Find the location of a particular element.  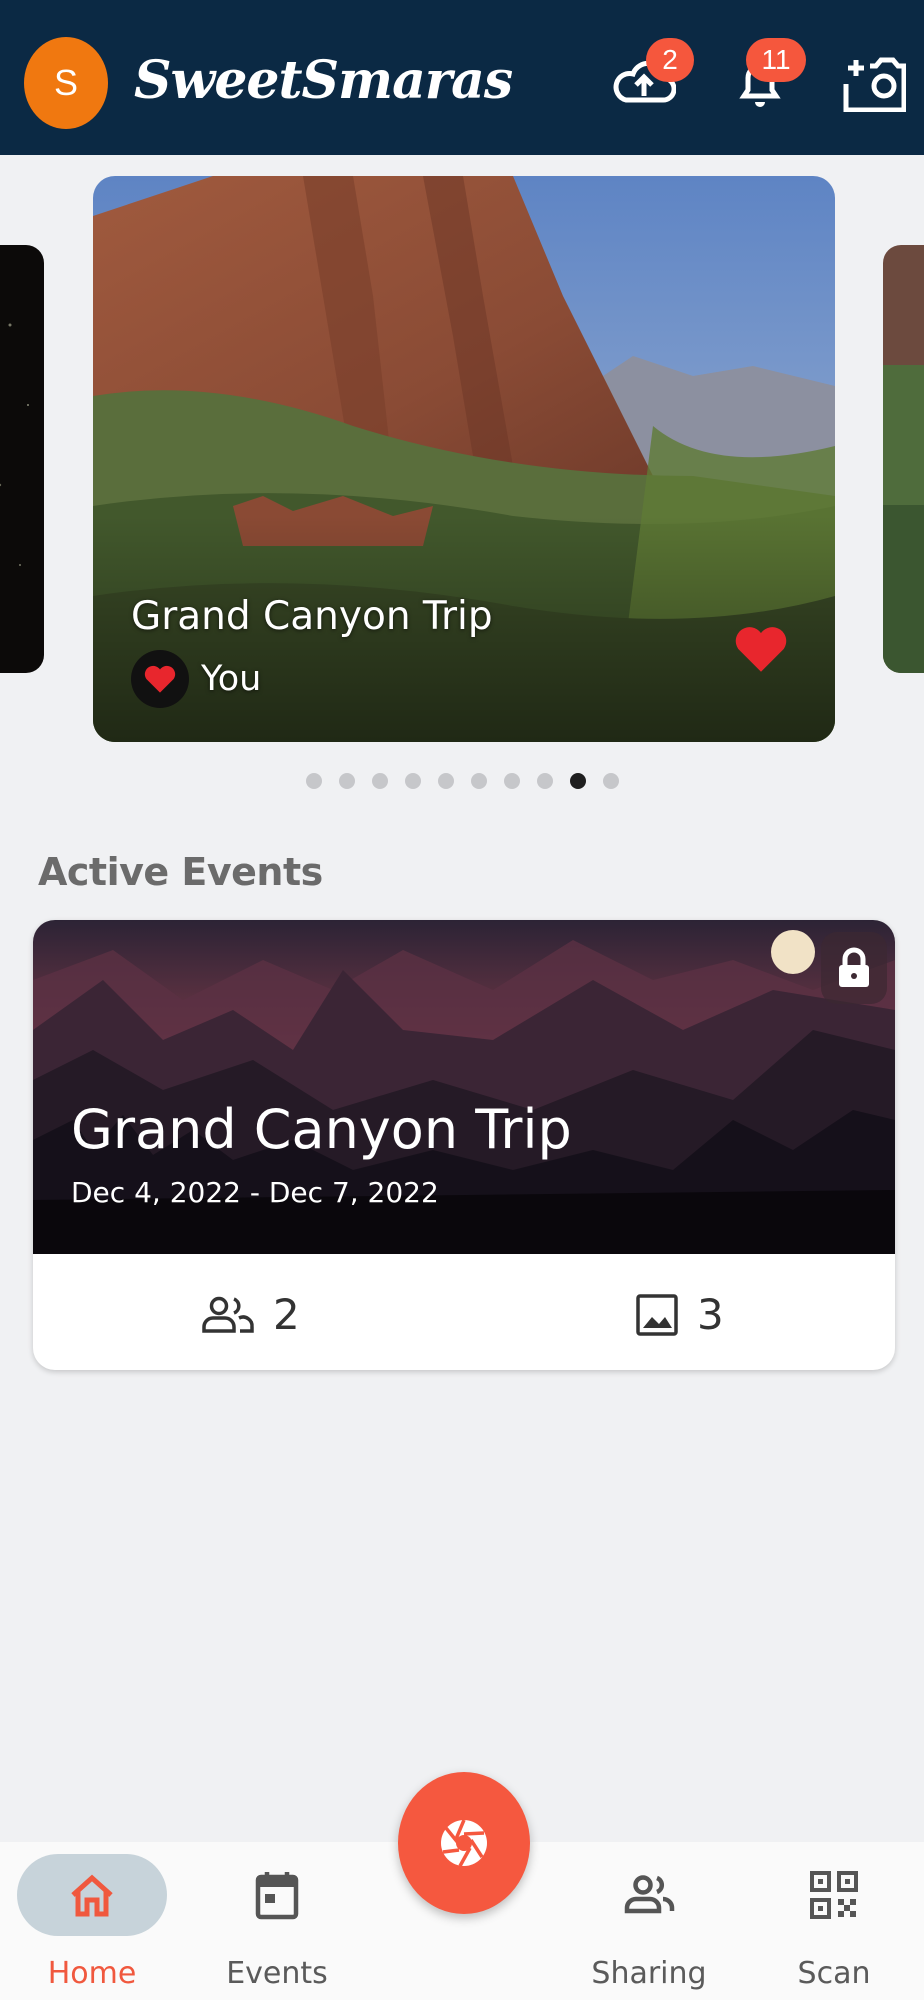

nav-events-label: Events is located at coordinates (277, 1973).